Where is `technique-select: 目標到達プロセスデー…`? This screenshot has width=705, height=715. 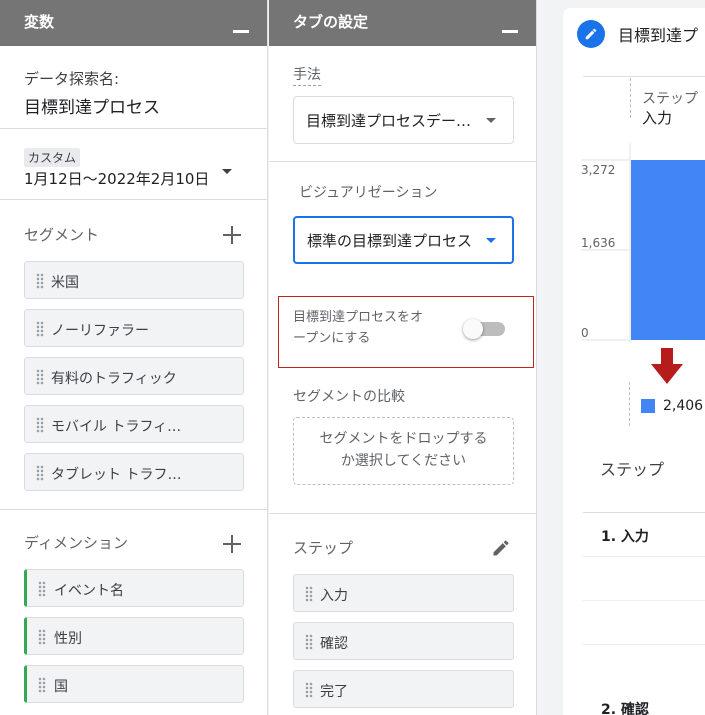 technique-select: 目標到達プロセスデー… is located at coordinates (403, 120).